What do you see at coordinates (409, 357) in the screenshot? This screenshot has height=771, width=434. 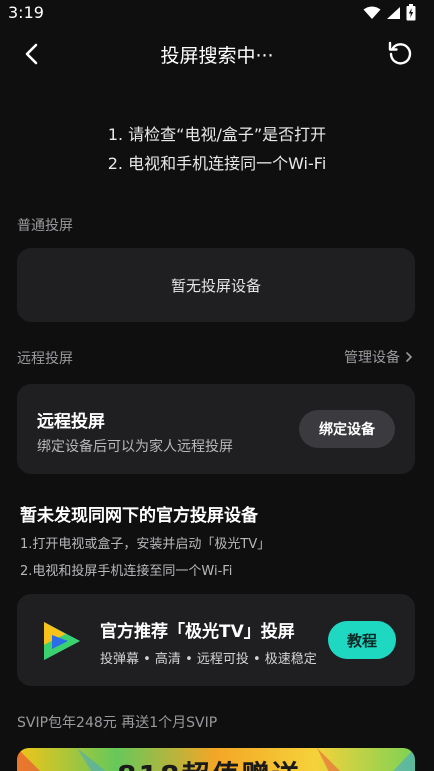 I see `chevron-right-icon` at bounding box center [409, 357].